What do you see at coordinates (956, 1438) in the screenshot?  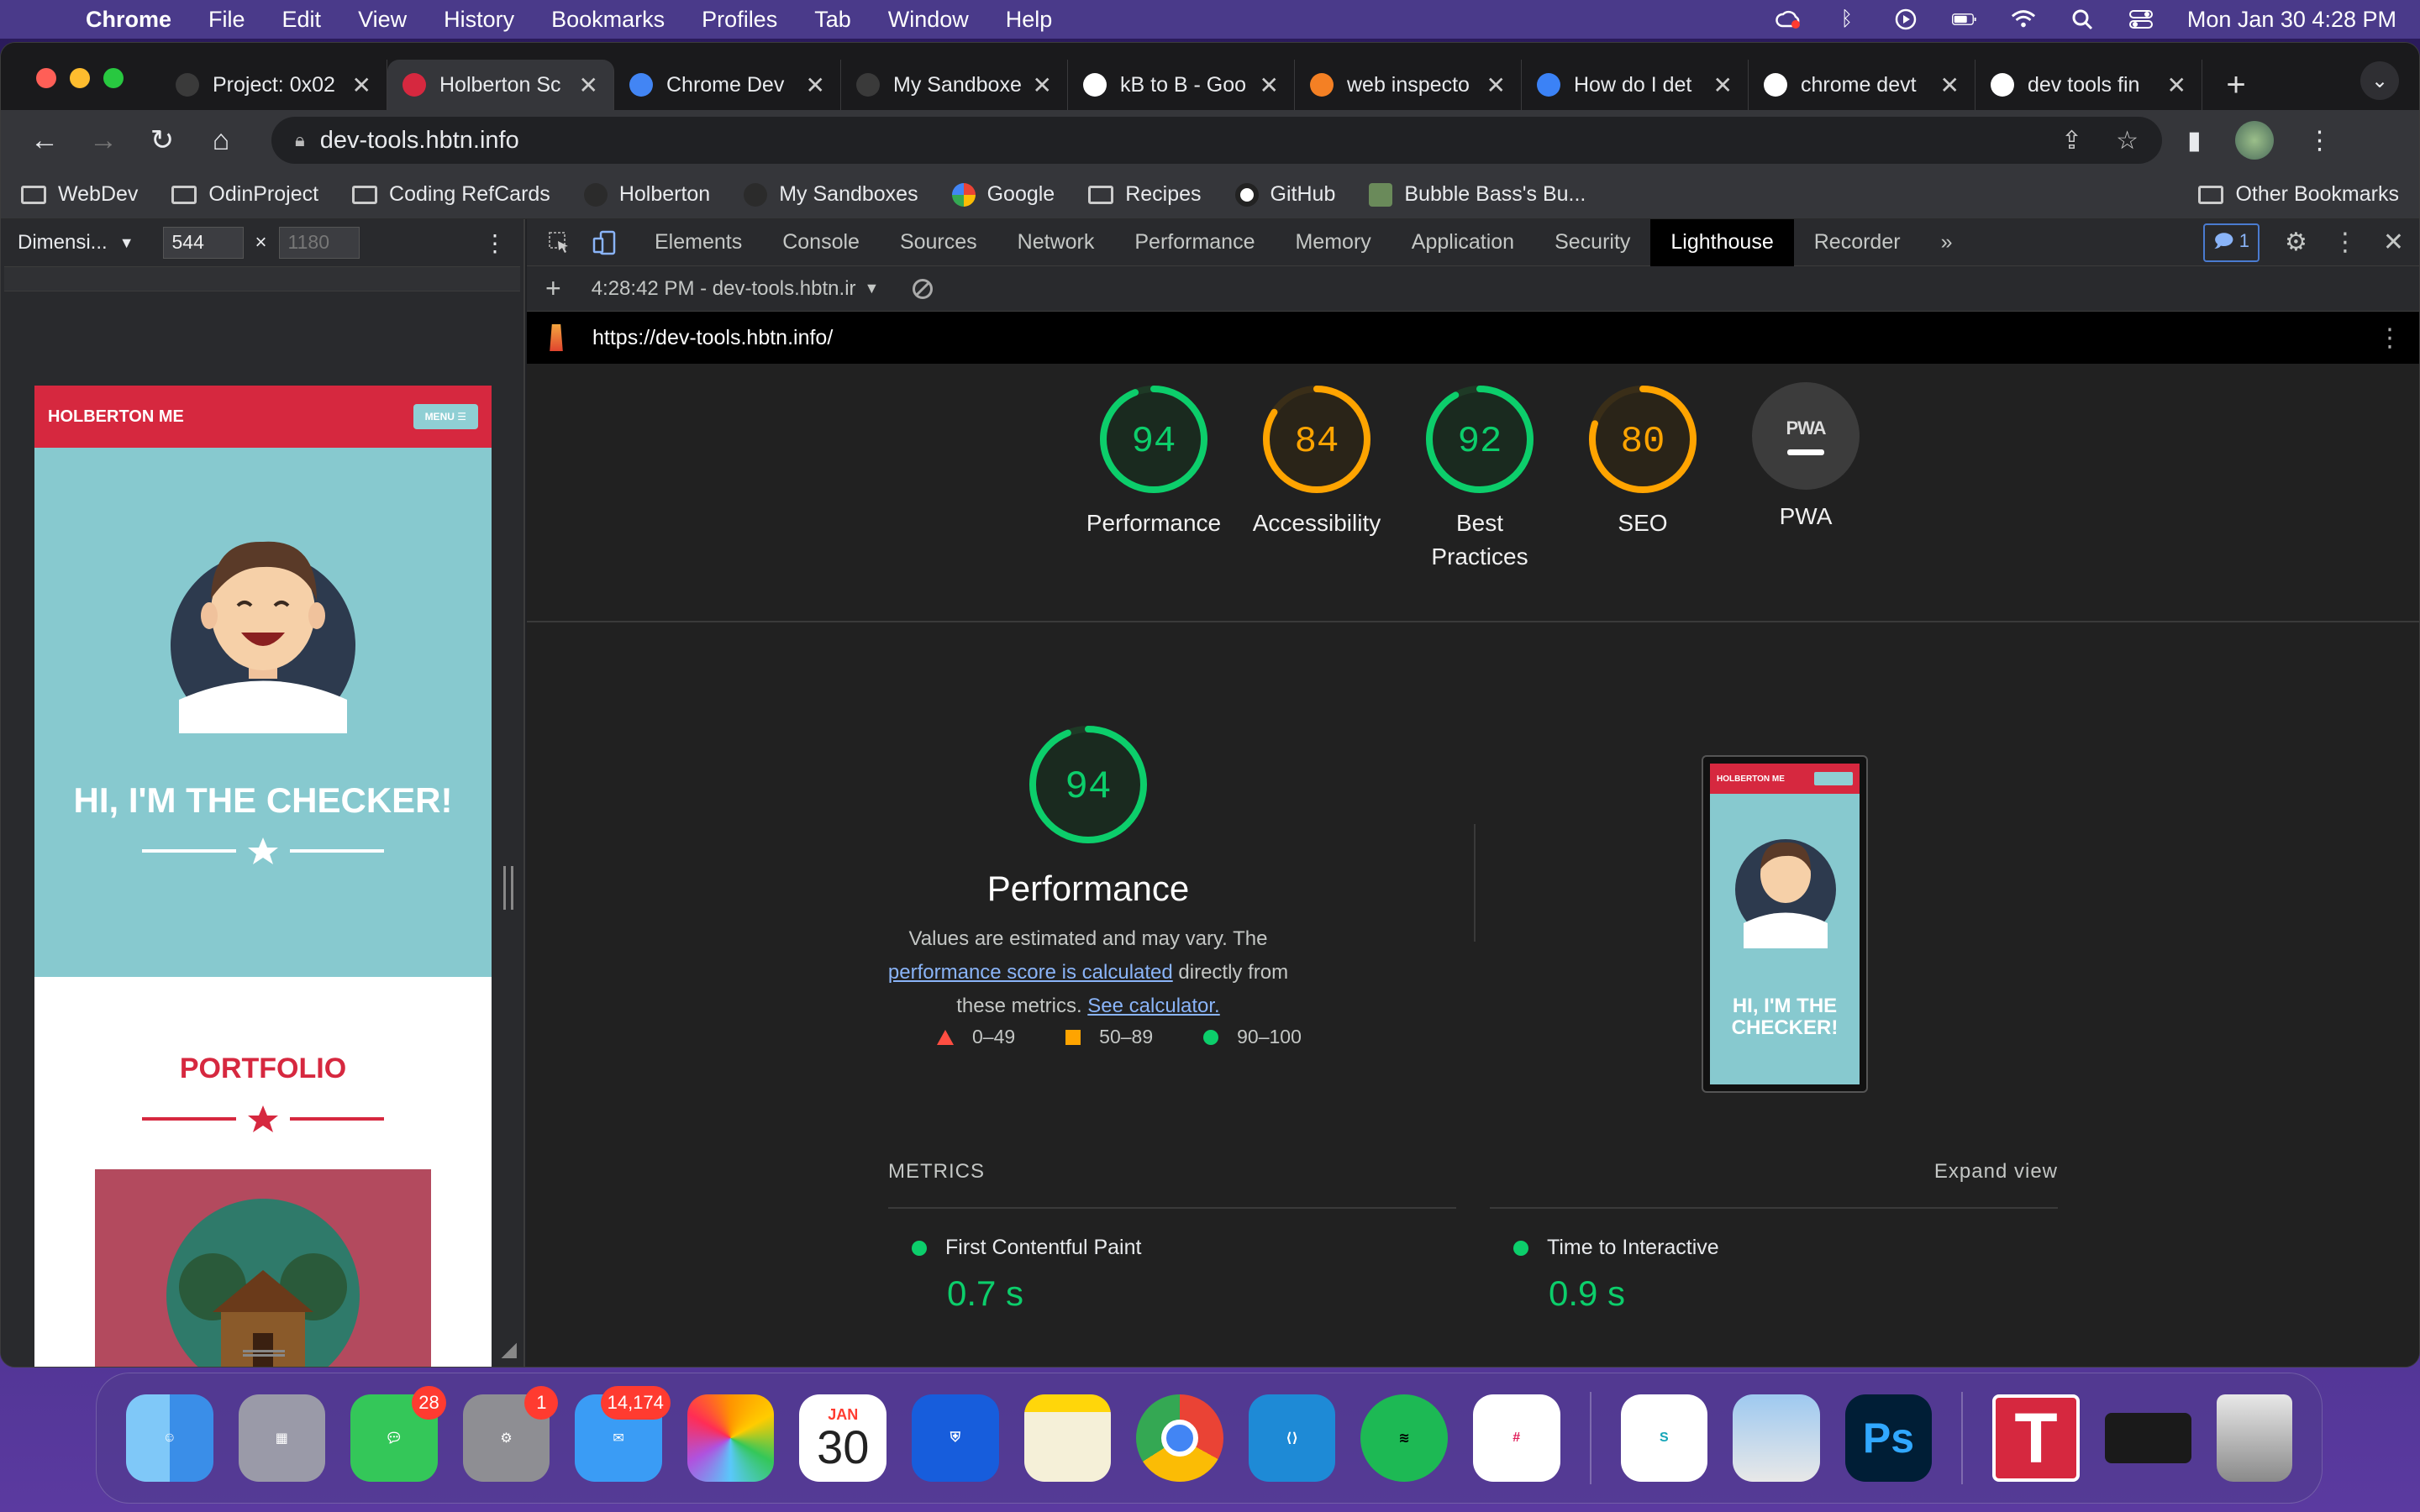 I see `bitwarden-shield-icon: ⛨` at bounding box center [956, 1438].